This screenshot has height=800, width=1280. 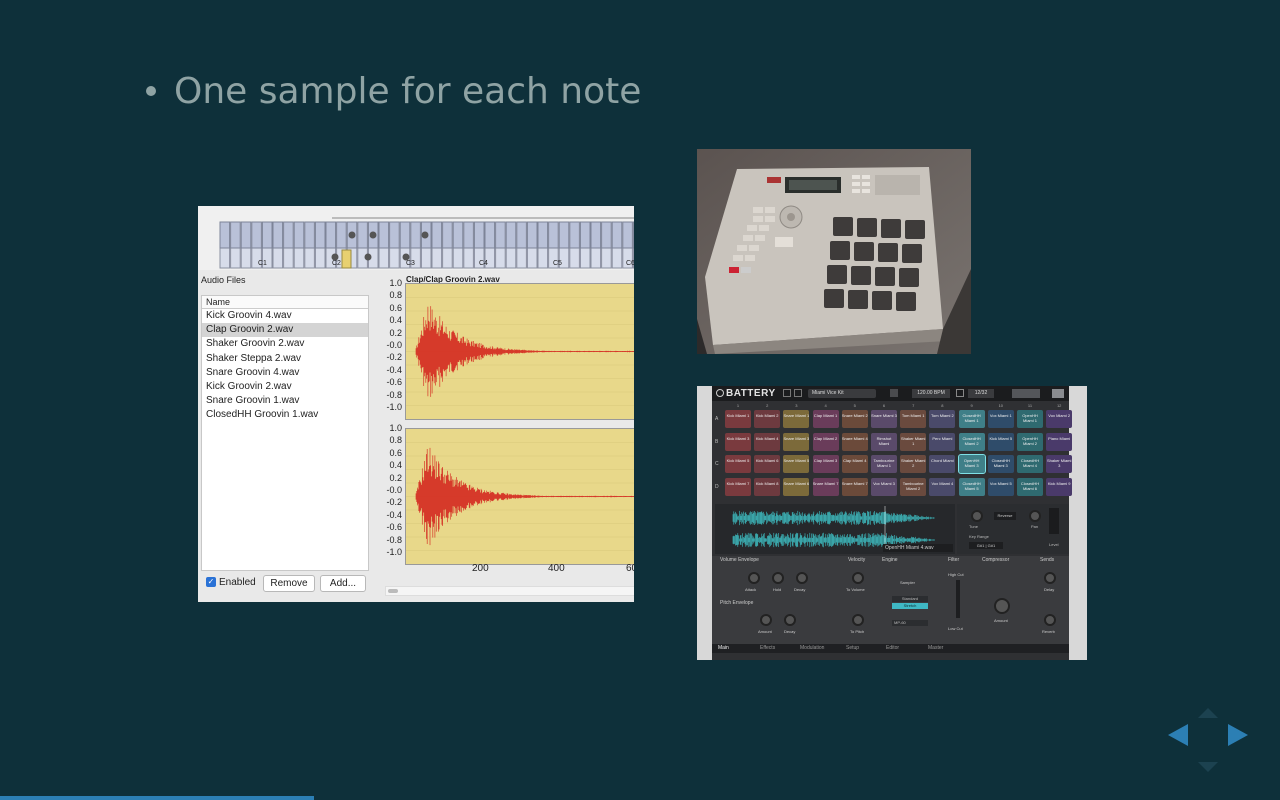 I want to click on sample-cell: OpenHH Miami 3, so click(x=971, y=464).